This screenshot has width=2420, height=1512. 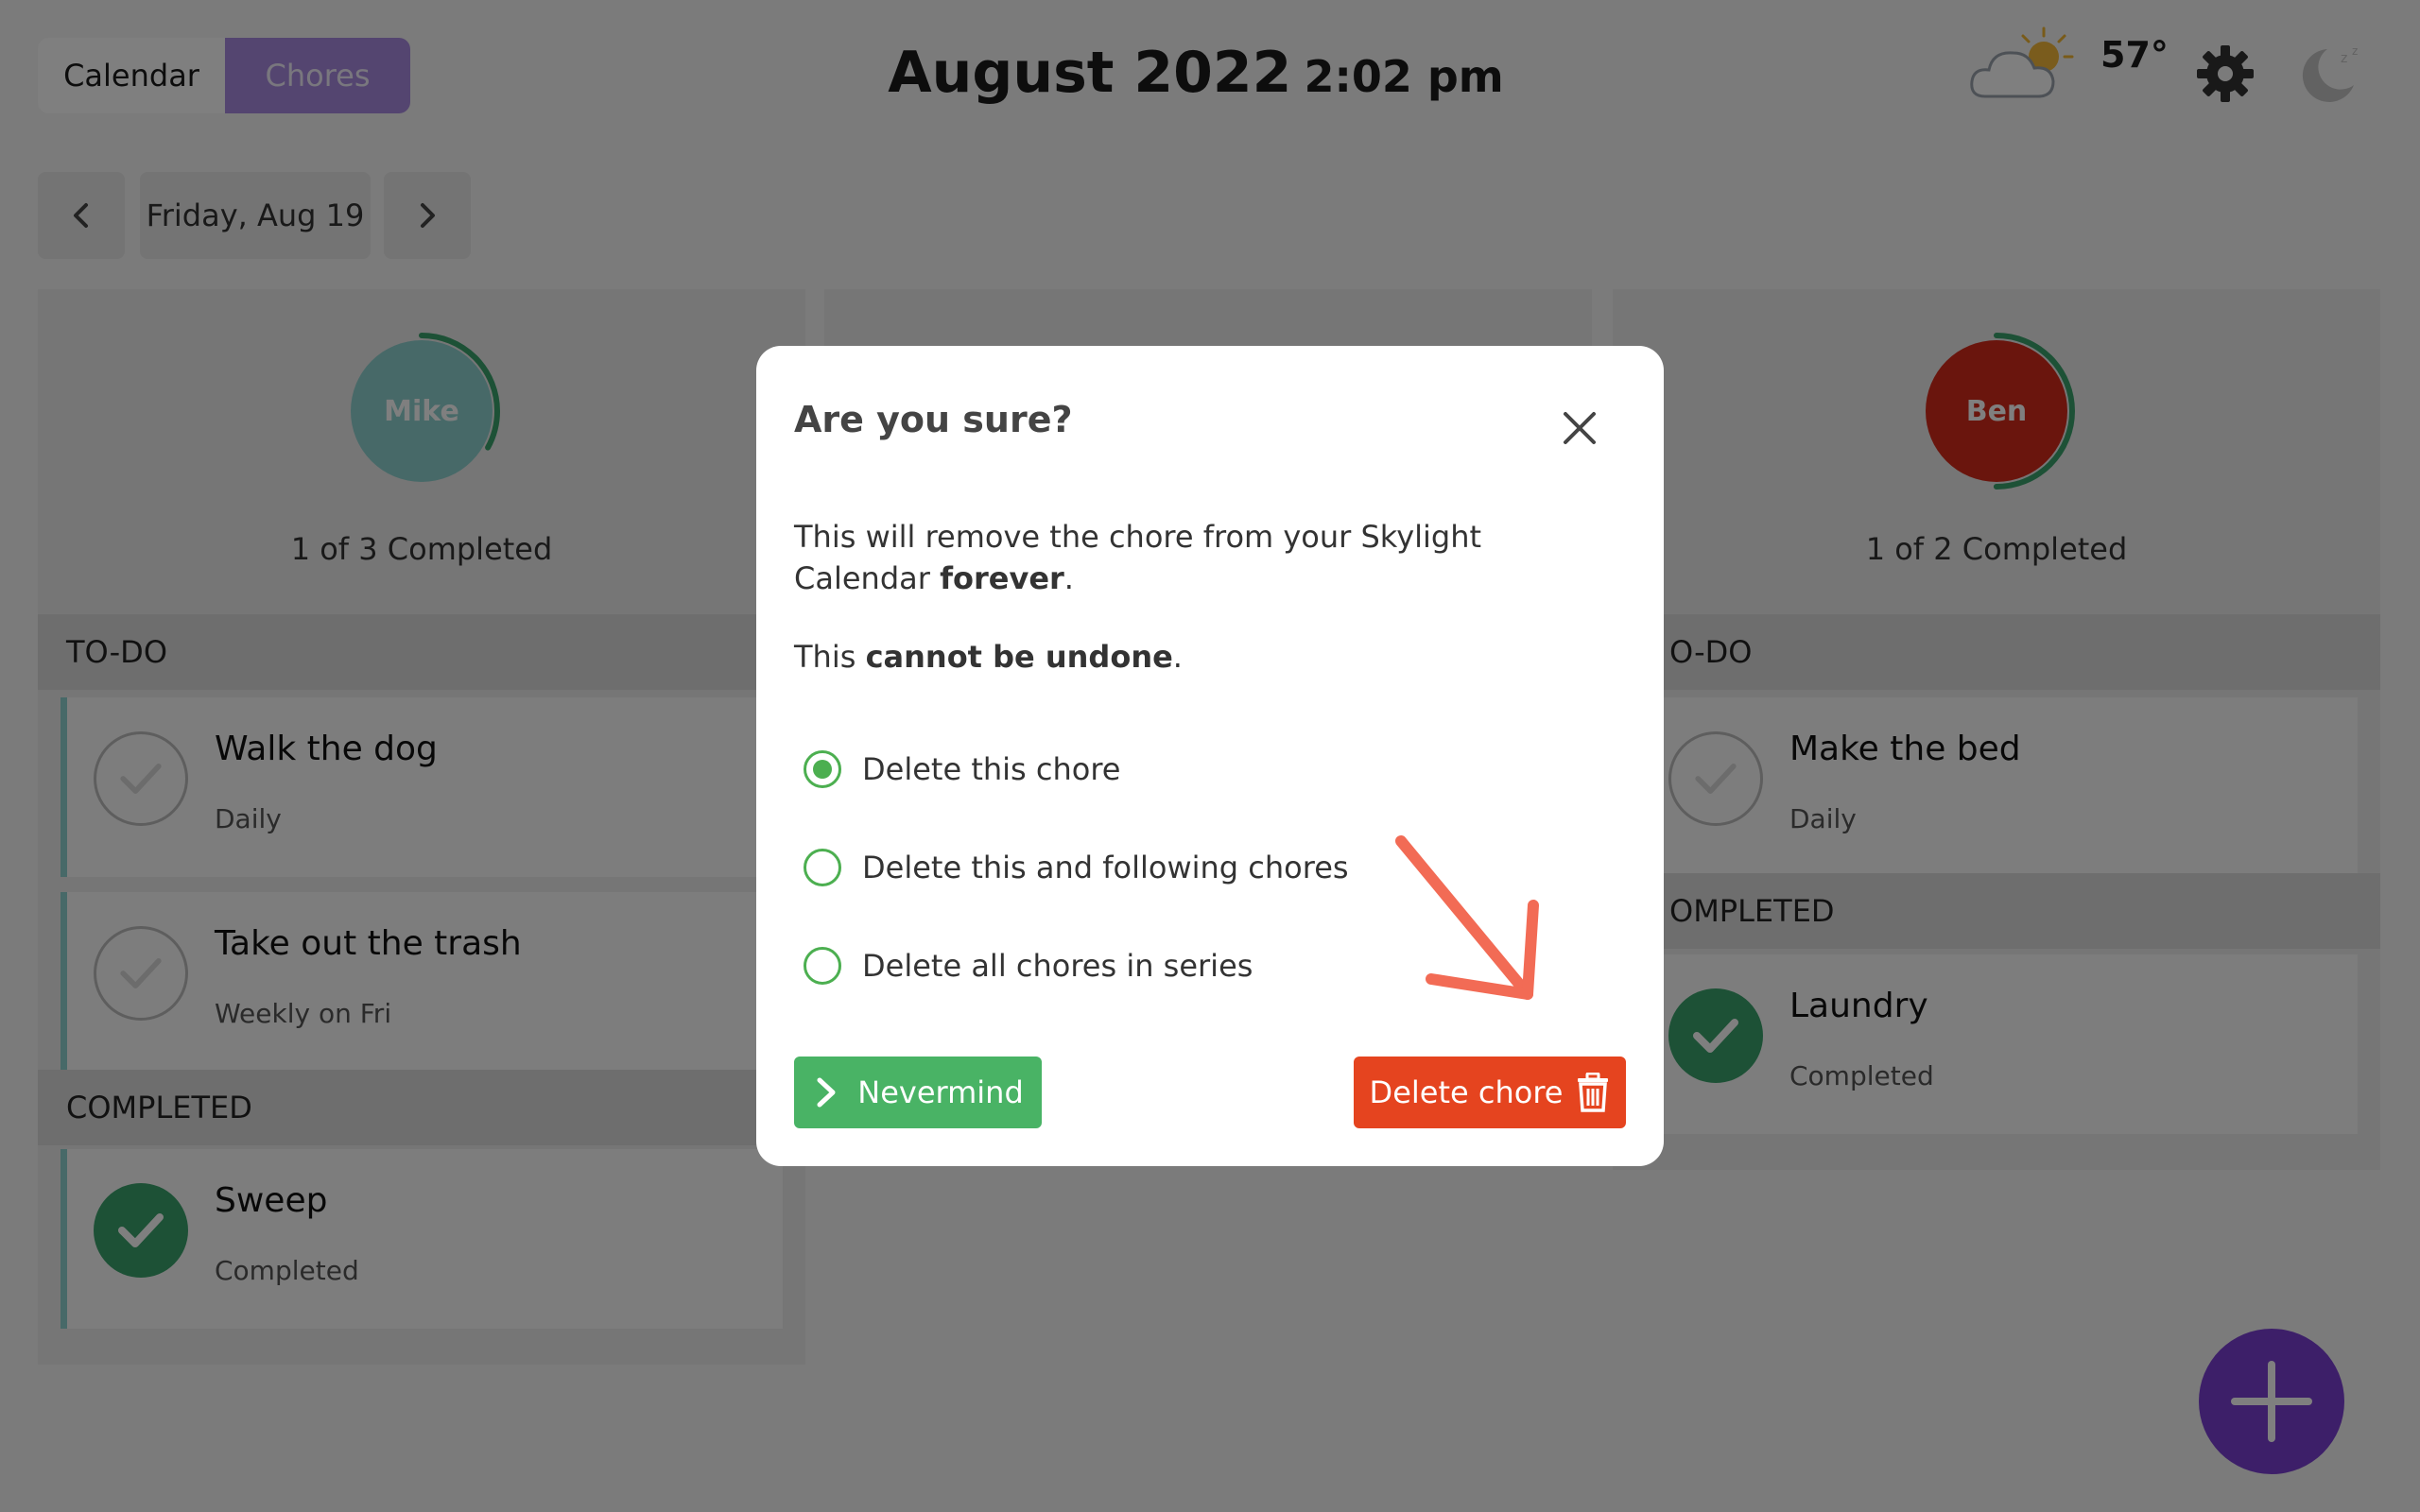 I want to click on close-icon, so click(x=1580, y=428).